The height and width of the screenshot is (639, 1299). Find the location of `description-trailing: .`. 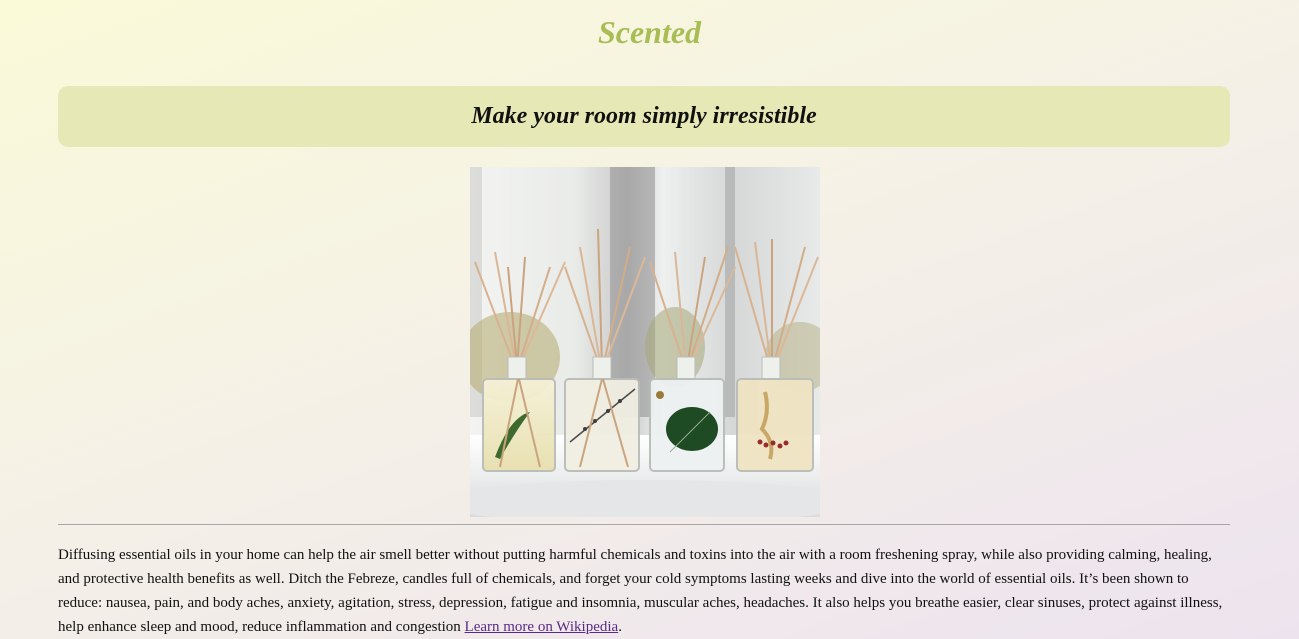

description-trailing: . is located at coordinates (620, 627).